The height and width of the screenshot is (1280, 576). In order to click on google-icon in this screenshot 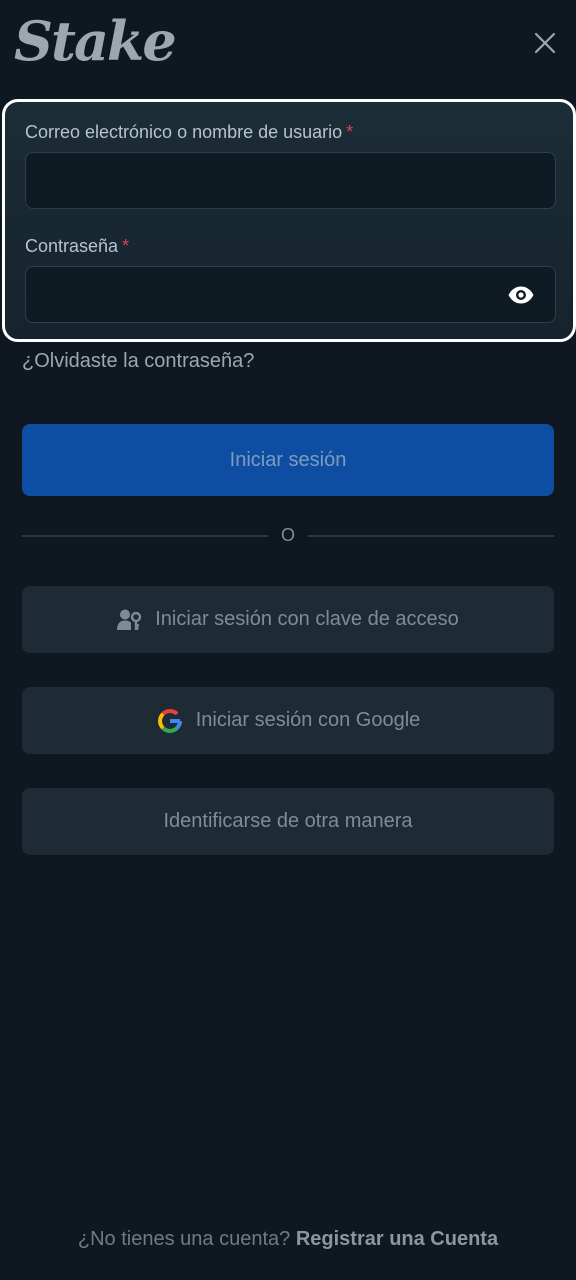, I will do `click(170, 721)`.